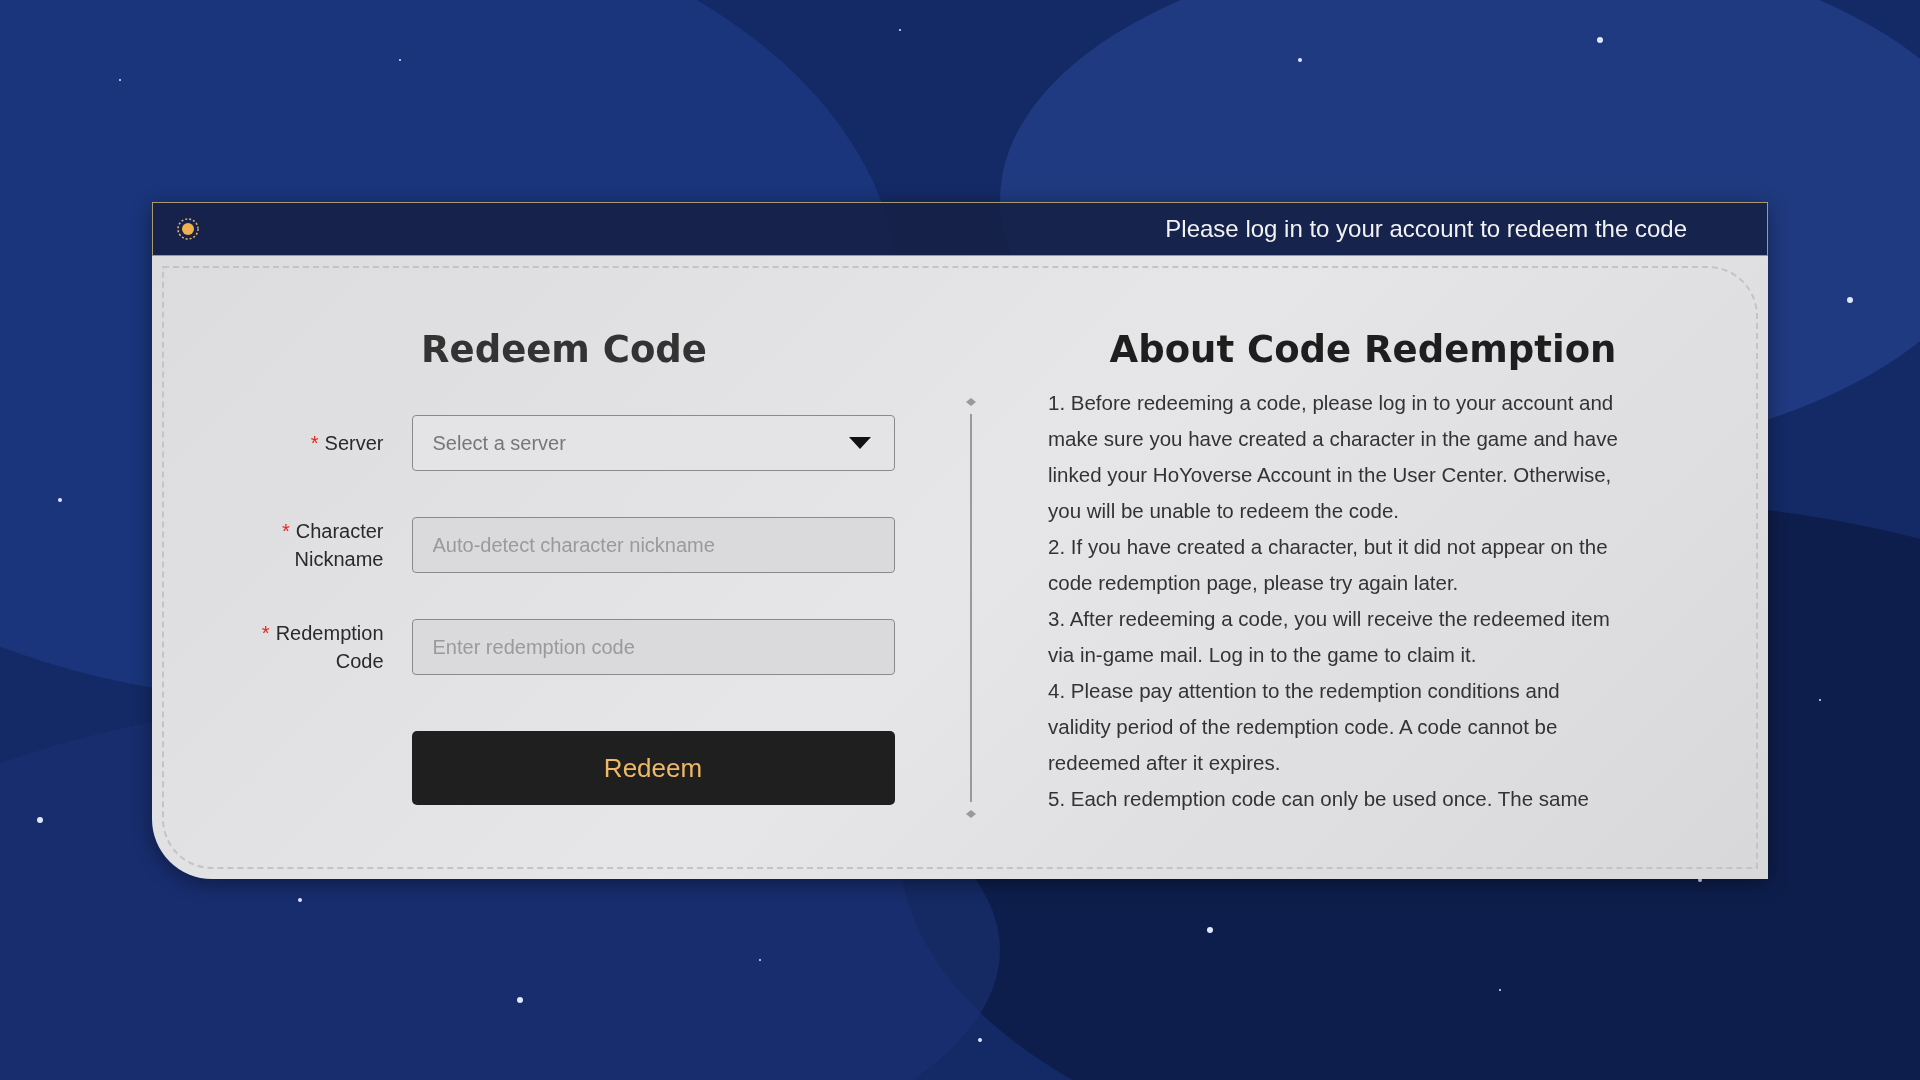 Image resolution: width=1920 pixels, height=1080 pixels. I want to click on info-paragraph: 4. Please pay attention to the redemption conditions and validity period of the redemption code. A code cannot be redeemed after it expires., so click(1304, 727).